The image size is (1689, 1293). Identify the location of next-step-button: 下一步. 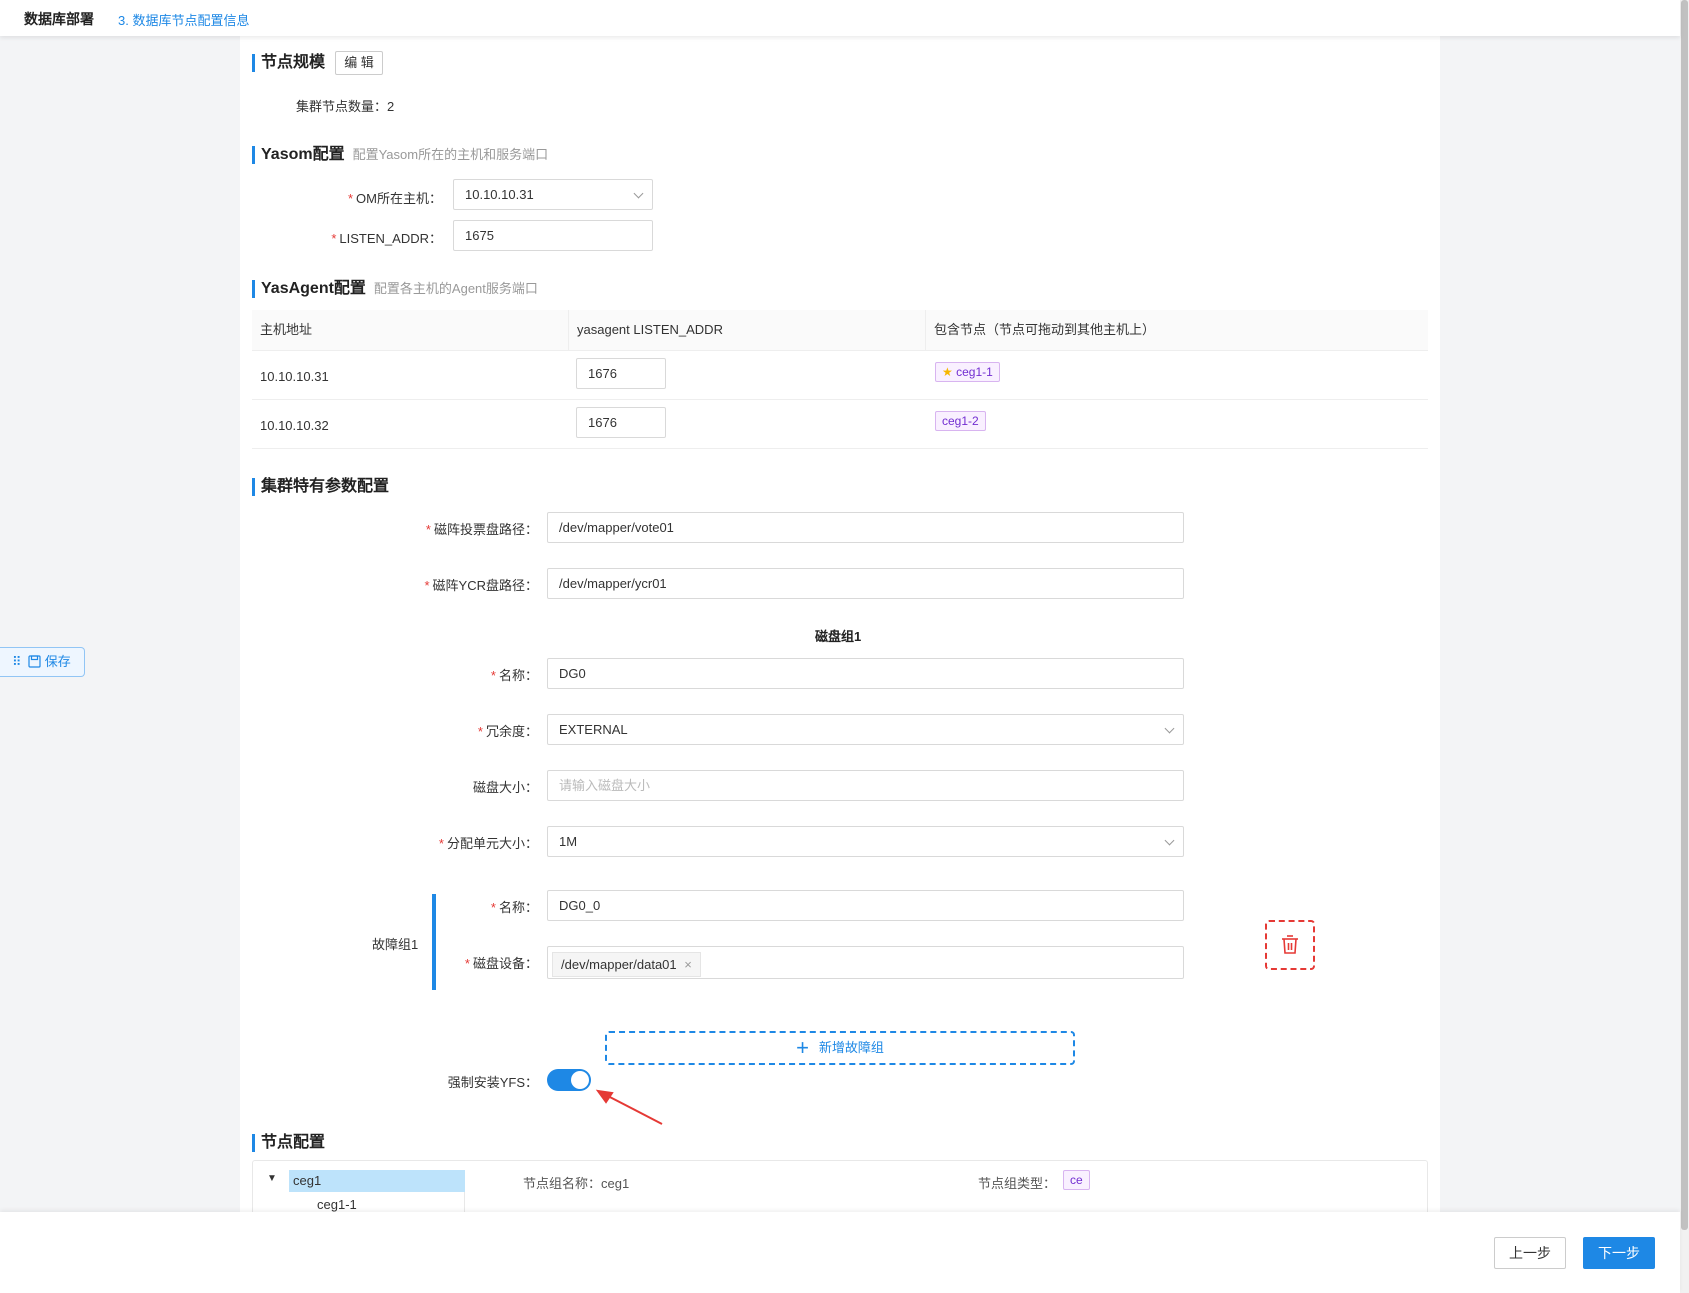
(1619, 1253).